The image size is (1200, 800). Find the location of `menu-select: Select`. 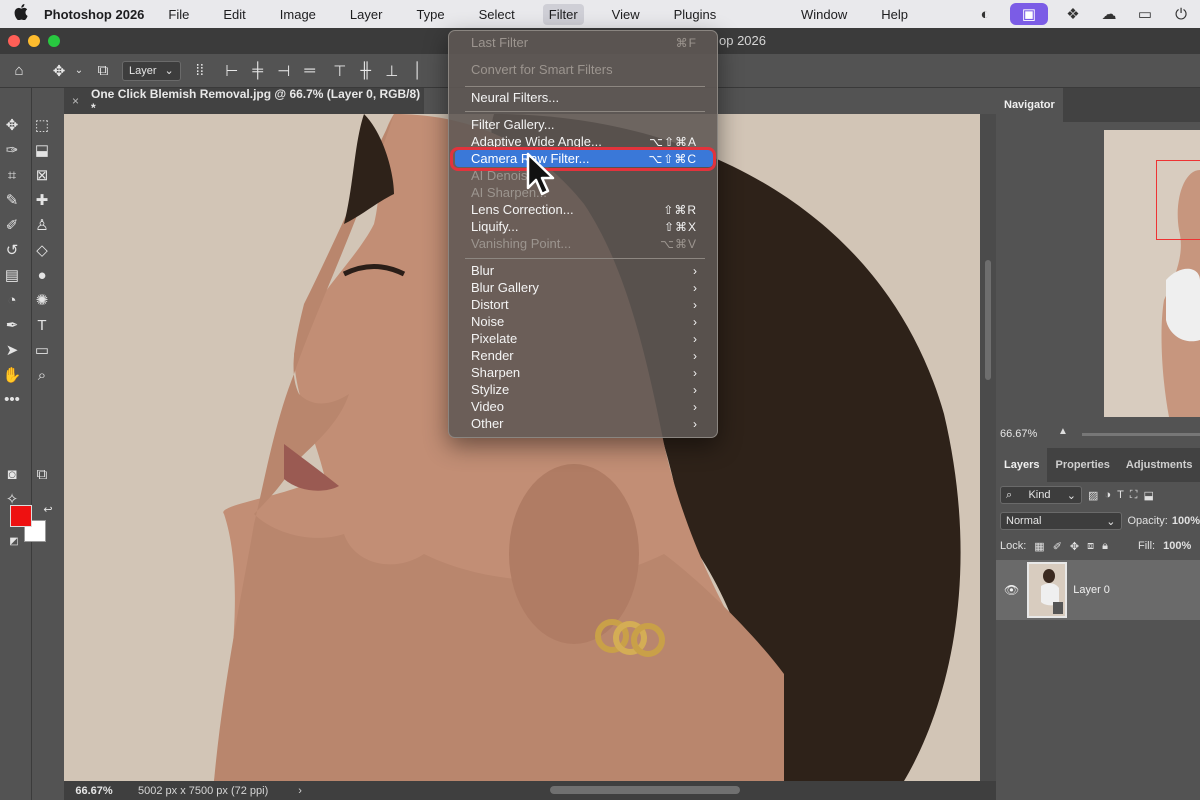

menu-select: Select is located at coordinates (497, 14).